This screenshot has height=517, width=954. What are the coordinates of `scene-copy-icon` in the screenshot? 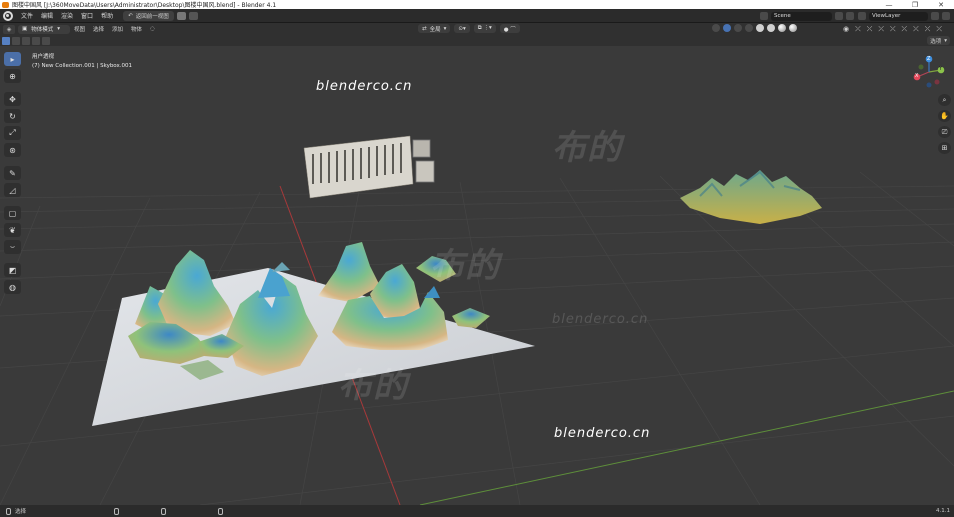 It's located at (839, 16).